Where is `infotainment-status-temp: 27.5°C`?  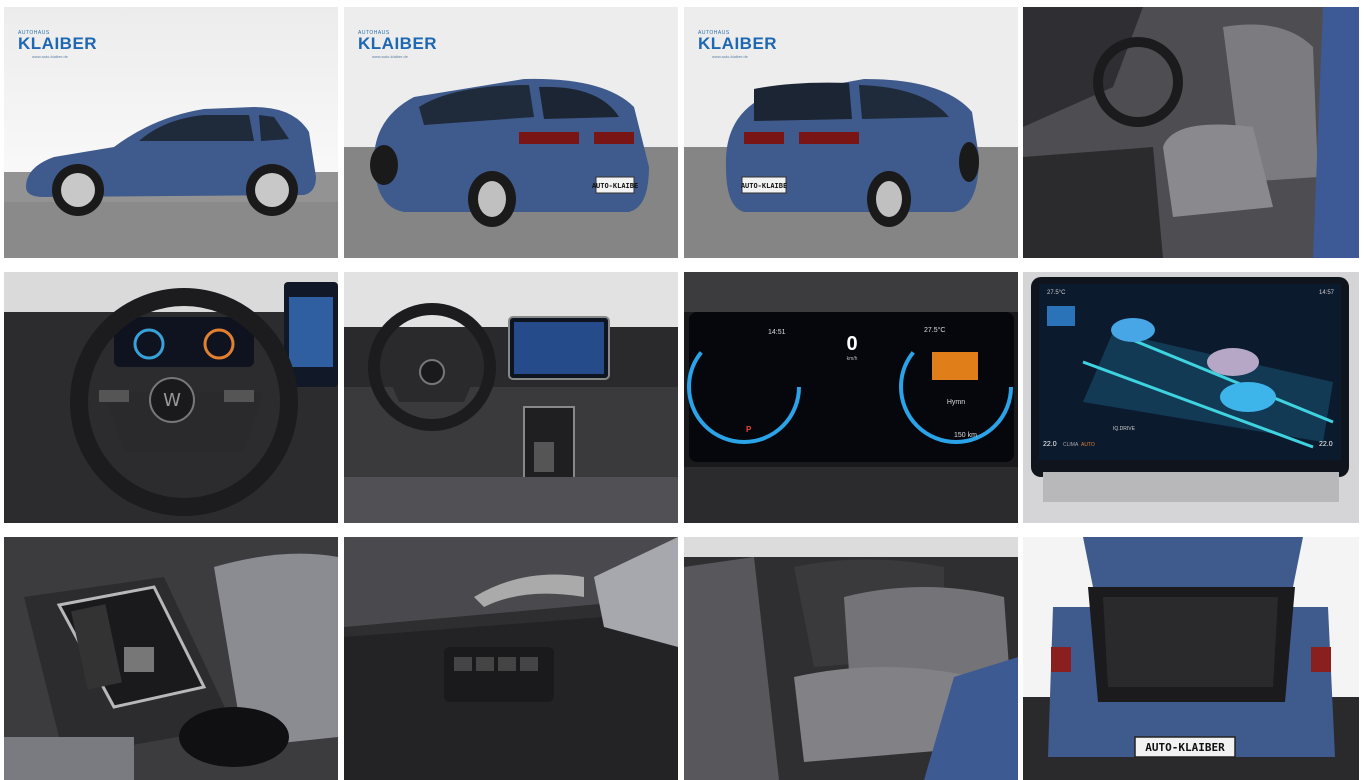
infotainment-status-temp: 27.5°C is located at coordinates (1056, 293).